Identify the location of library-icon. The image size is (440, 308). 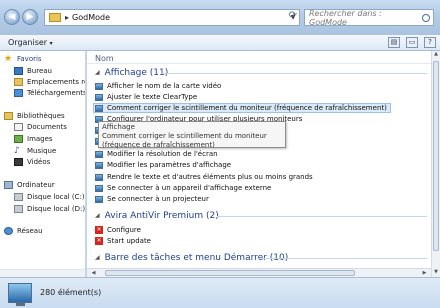
(8, 116).